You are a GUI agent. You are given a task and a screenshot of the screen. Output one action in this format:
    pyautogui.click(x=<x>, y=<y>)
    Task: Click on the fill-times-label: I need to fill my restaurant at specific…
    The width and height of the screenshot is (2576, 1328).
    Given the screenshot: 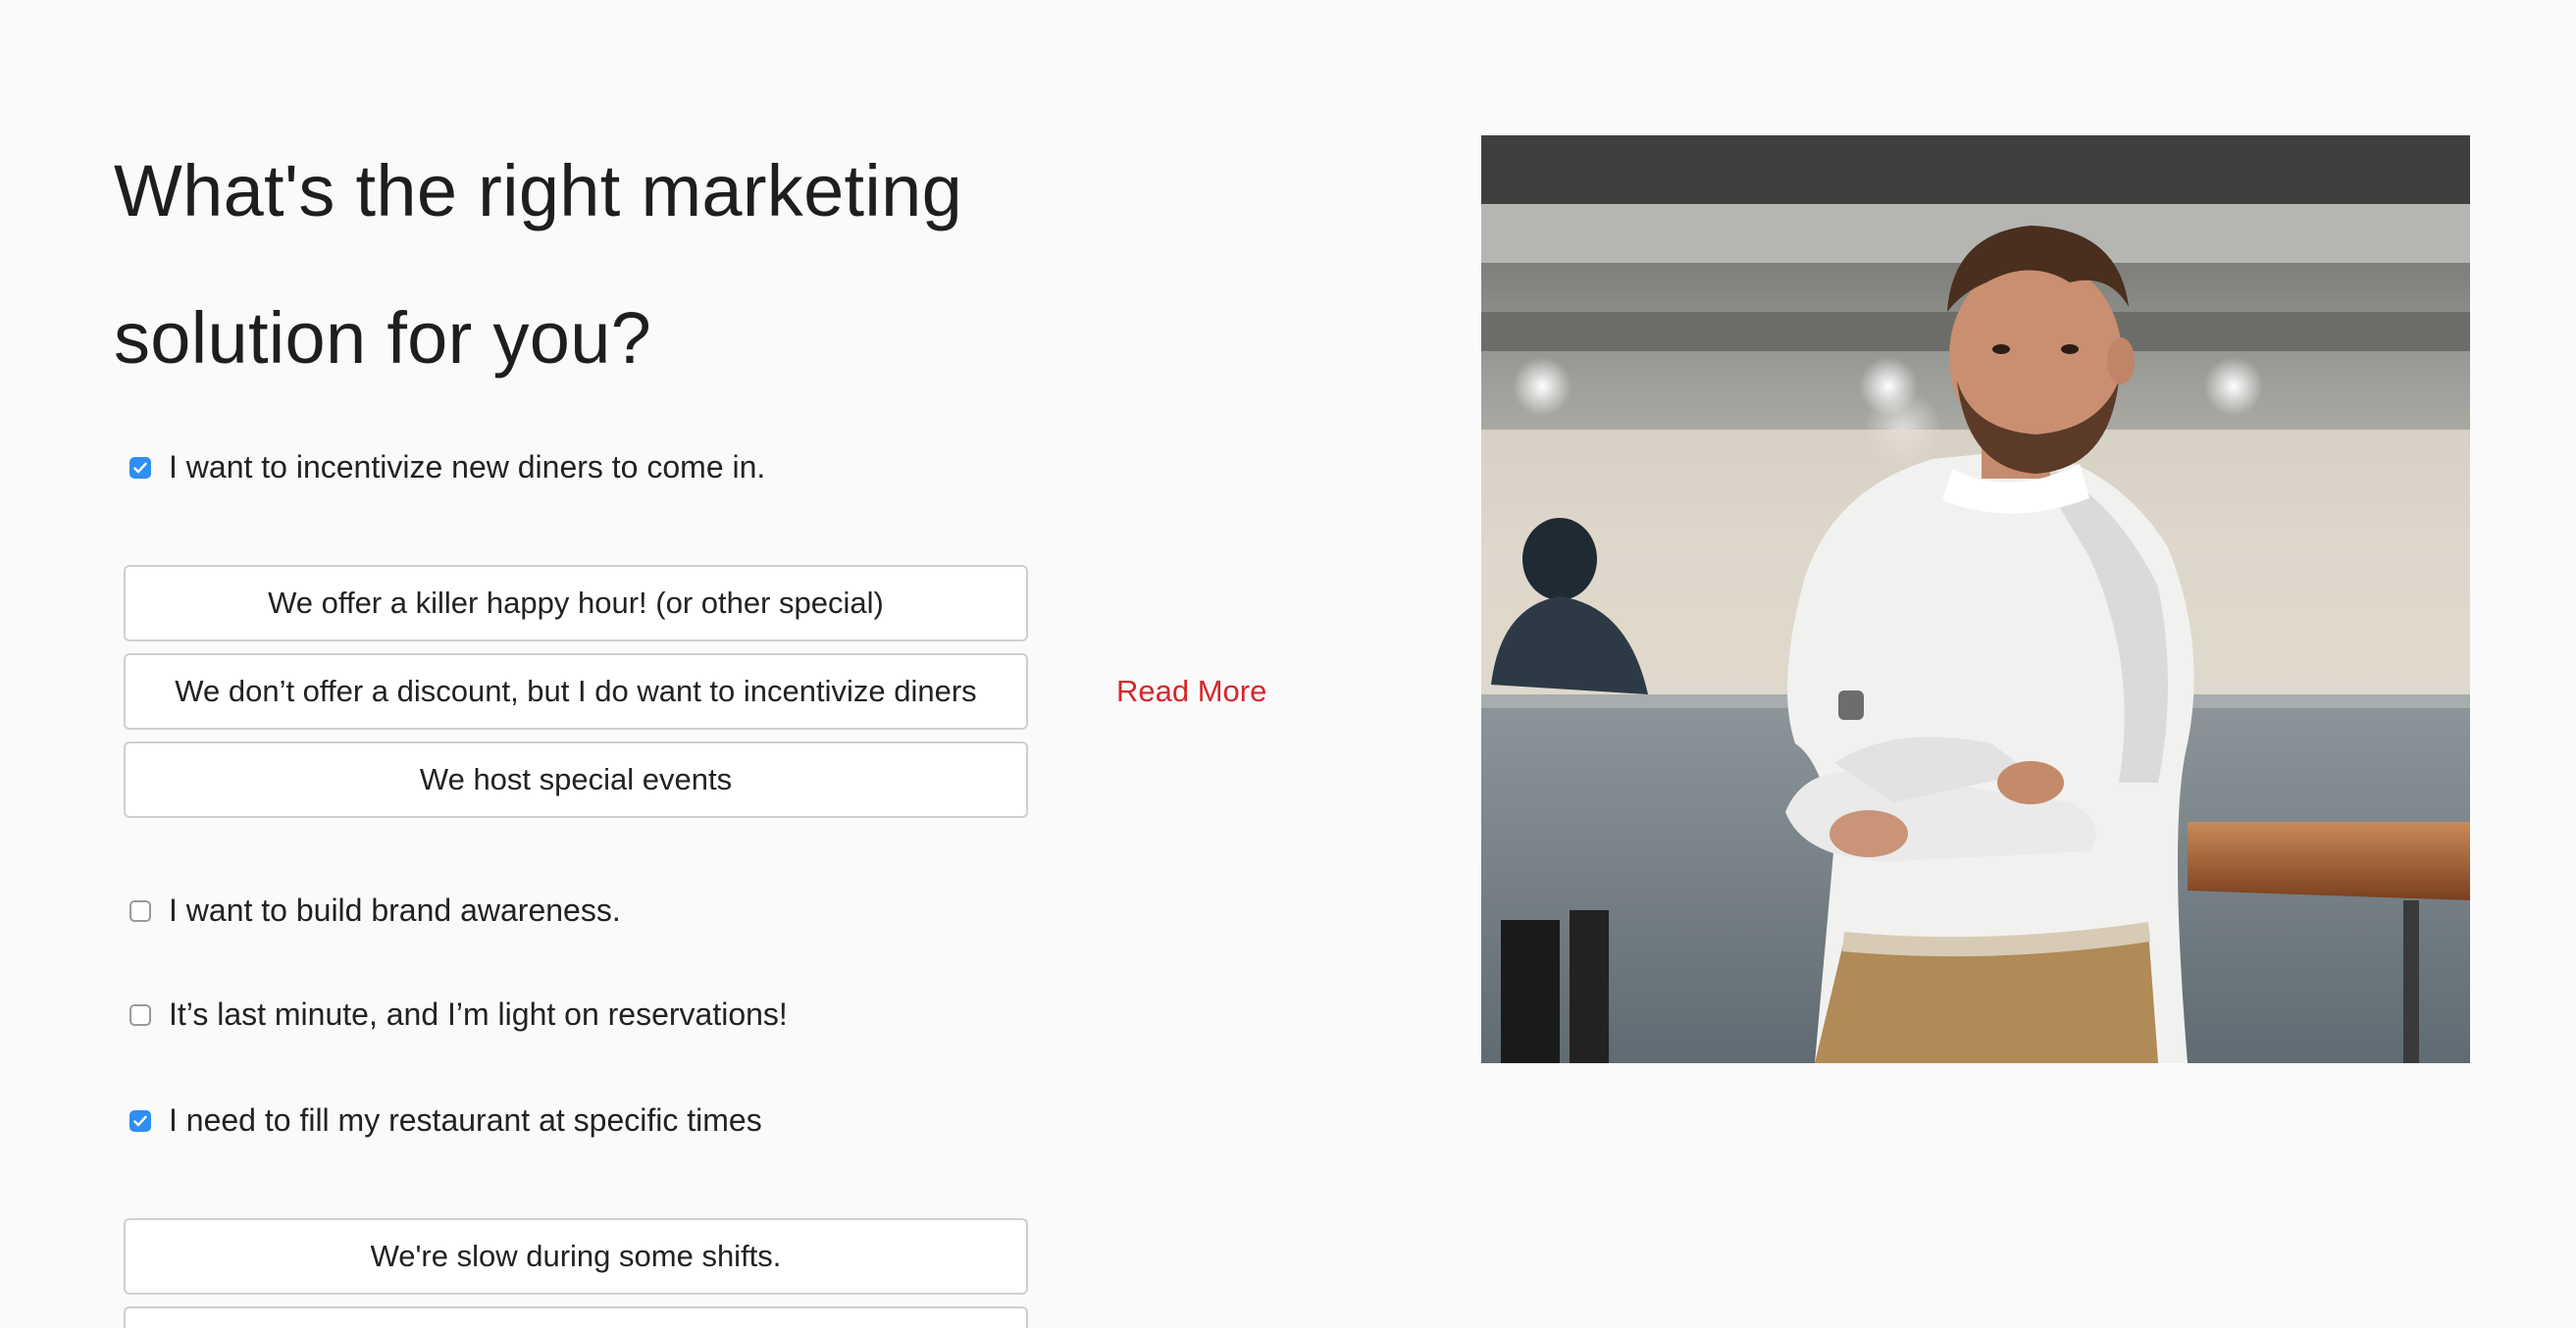 What is the action you would take?
    pyautogui.click(x=465, y=1120)
    